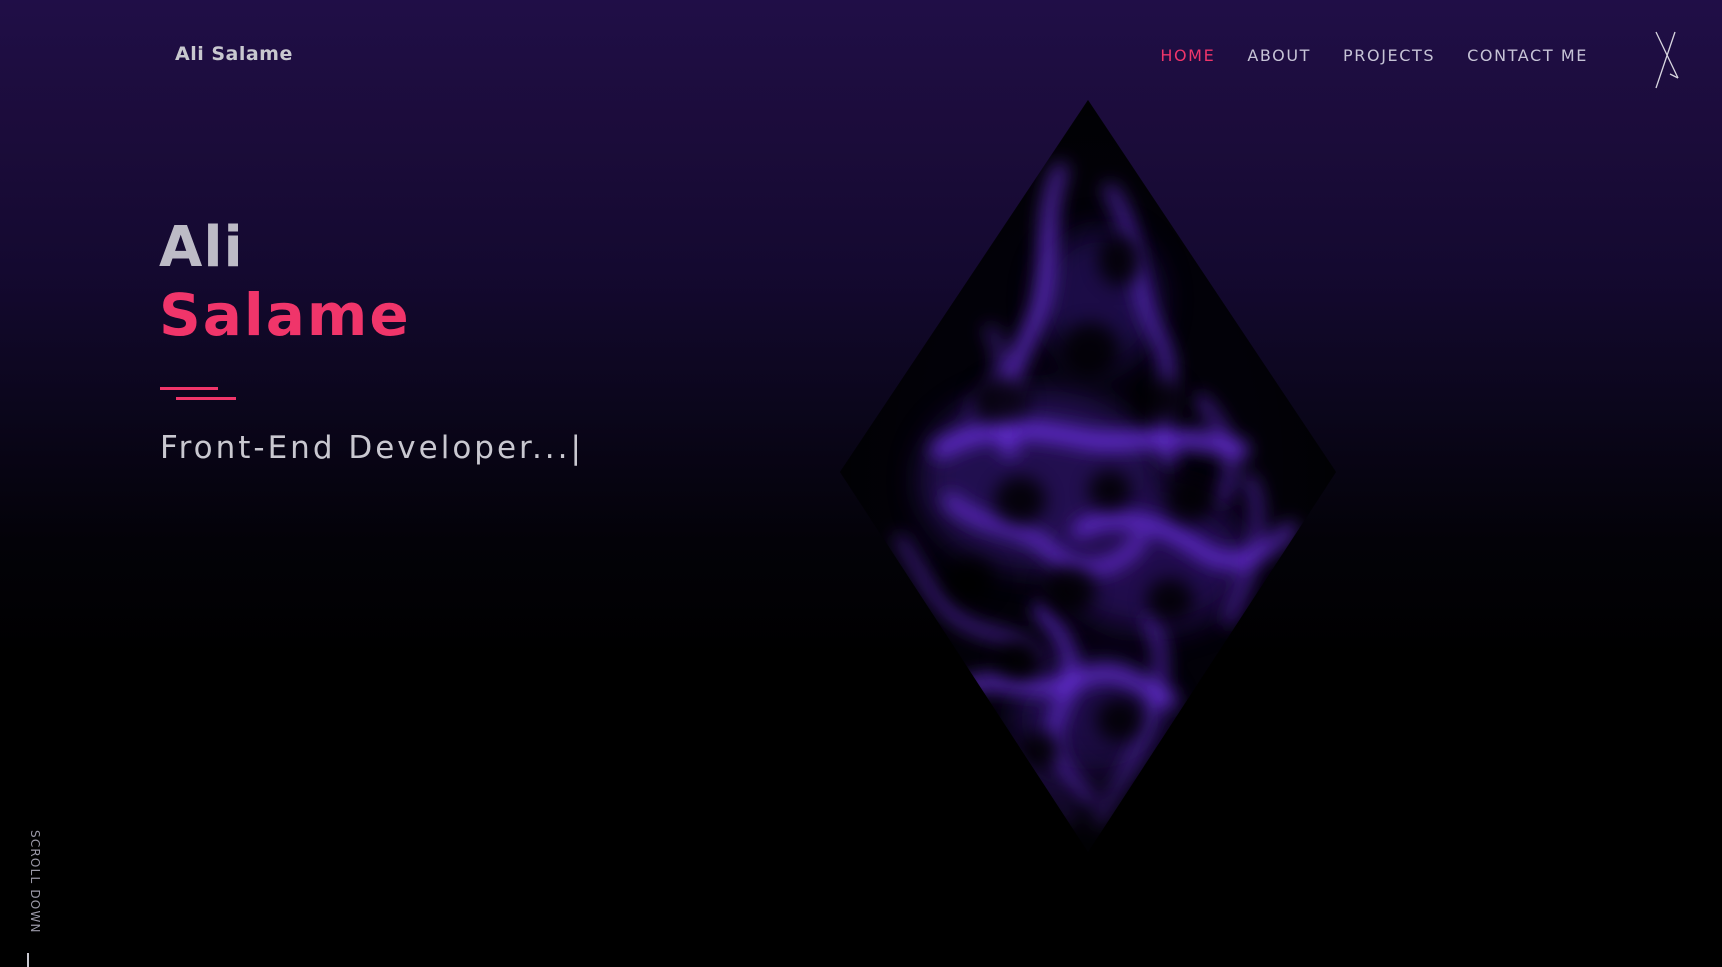  What do you see at coordinates (201, 247) in the screenshot?
I see `hero-first-name: Ali` at bounding box center [201, 247].